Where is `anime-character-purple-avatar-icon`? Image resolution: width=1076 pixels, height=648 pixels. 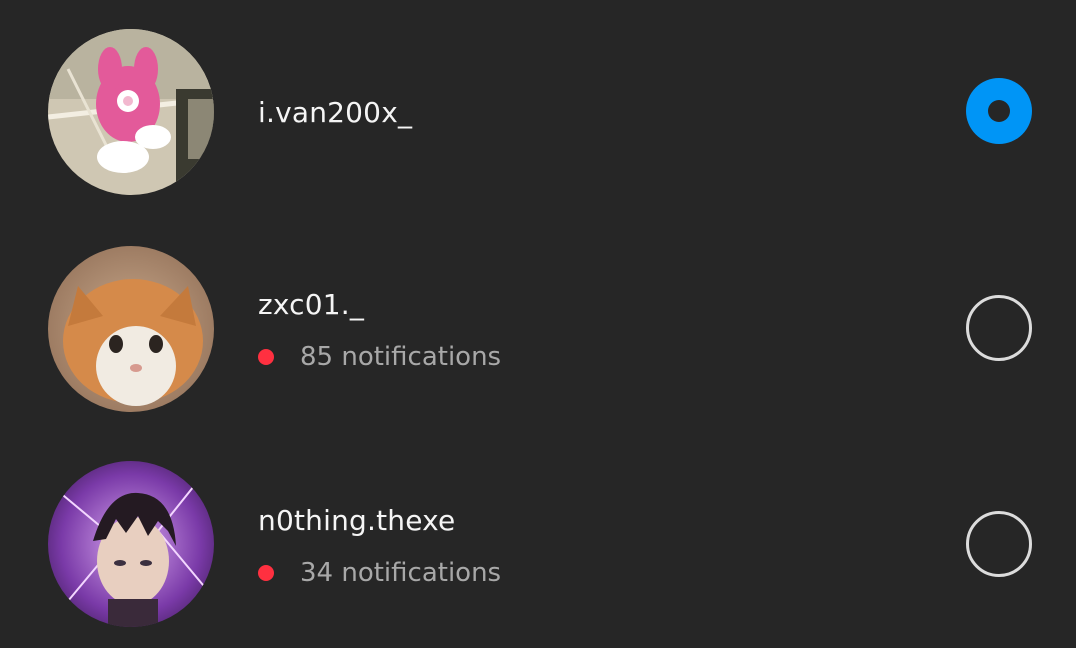
anime-character-purple-avatar-icon is located at coordinates (131, 544).